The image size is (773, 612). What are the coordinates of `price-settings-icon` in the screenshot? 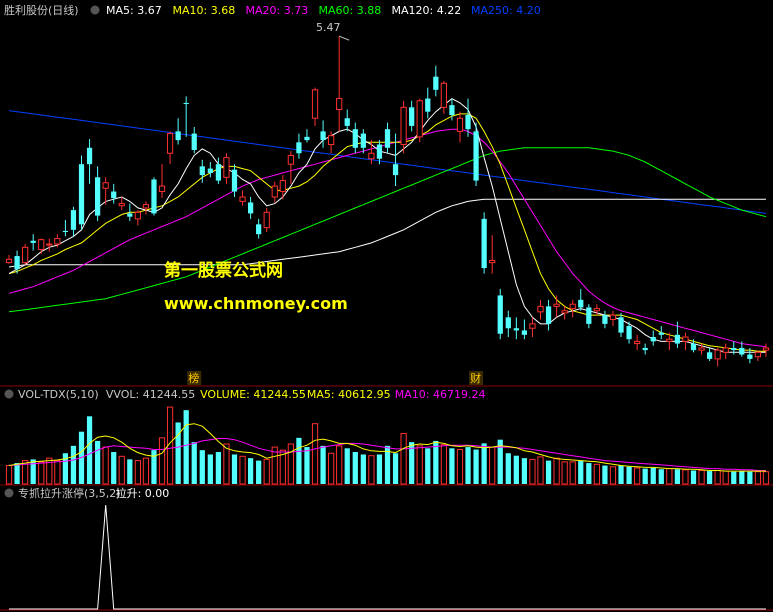 It's located at (95, 10).